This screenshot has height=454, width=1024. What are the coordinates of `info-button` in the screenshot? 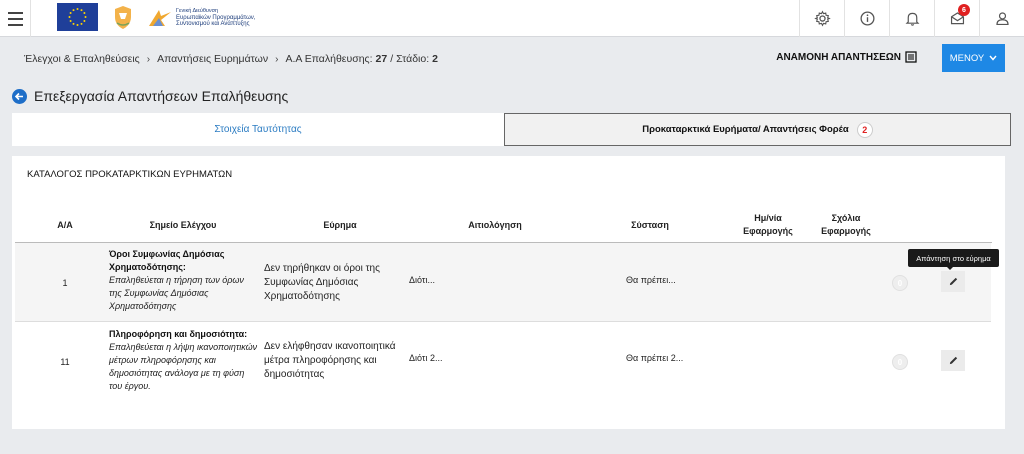 It's located at (866, 18).